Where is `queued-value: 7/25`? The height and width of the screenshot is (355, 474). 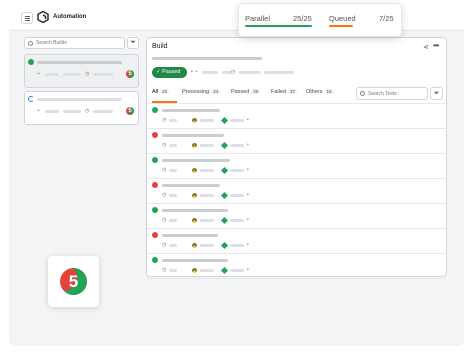 queued-value: 7/25 is located at coordinates (386, 18).